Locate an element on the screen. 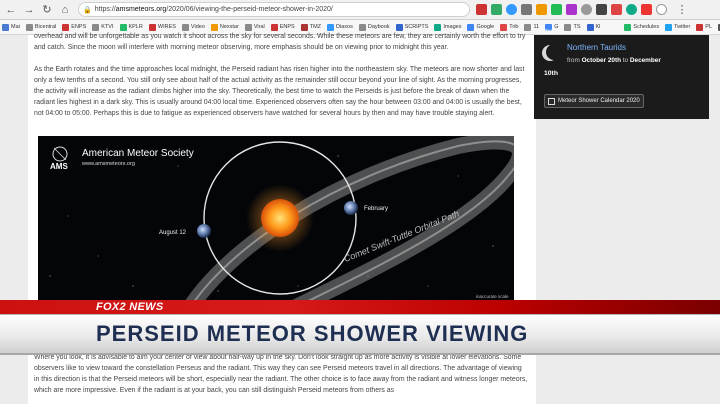 The image size is (720, 404). extension-icons: ⋮ is located at coordinates (582, 10).